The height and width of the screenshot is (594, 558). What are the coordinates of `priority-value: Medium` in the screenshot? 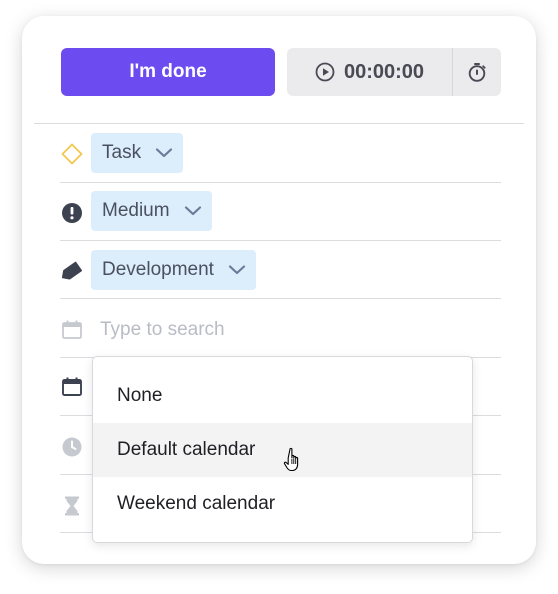 It's located at (136, 210).